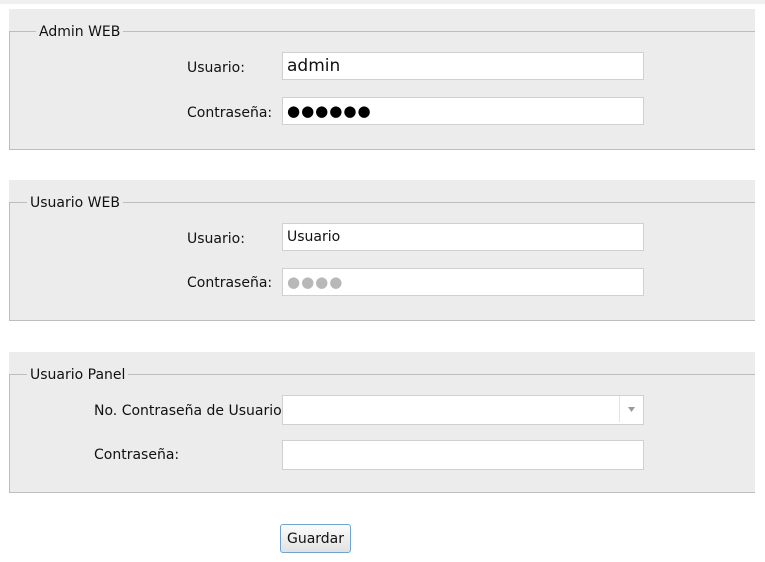 This screenshot has height=562, width=765. What do you see at coordinates (463, 66) in the screenshot?
I see `admin-user-input: admin` at bounding box center [463, 66].